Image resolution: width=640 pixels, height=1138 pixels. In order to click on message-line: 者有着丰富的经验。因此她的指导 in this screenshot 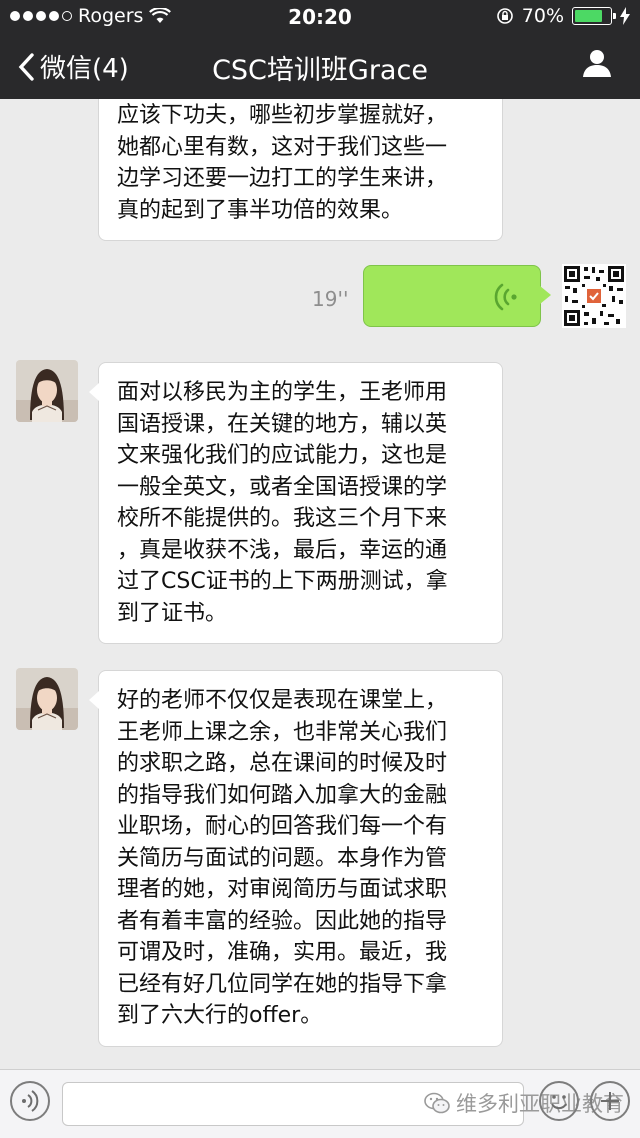, I will do `click(282, 921)`.